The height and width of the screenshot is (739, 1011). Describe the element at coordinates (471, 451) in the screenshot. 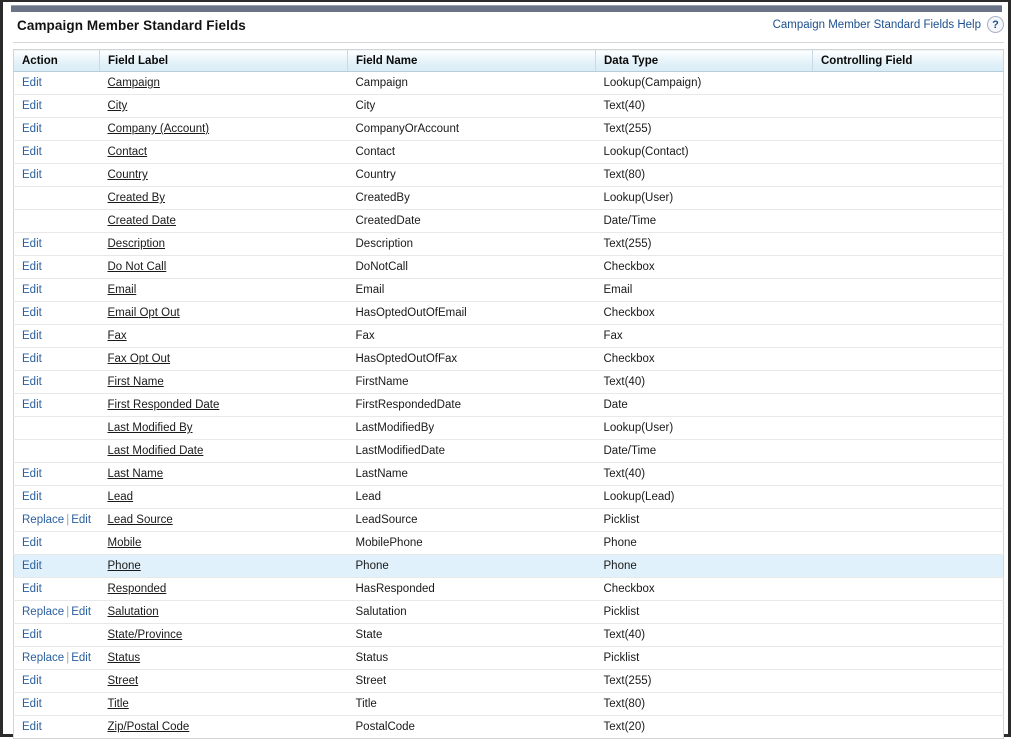

I see `cell-field-name: LastModifiedDate` at that location.